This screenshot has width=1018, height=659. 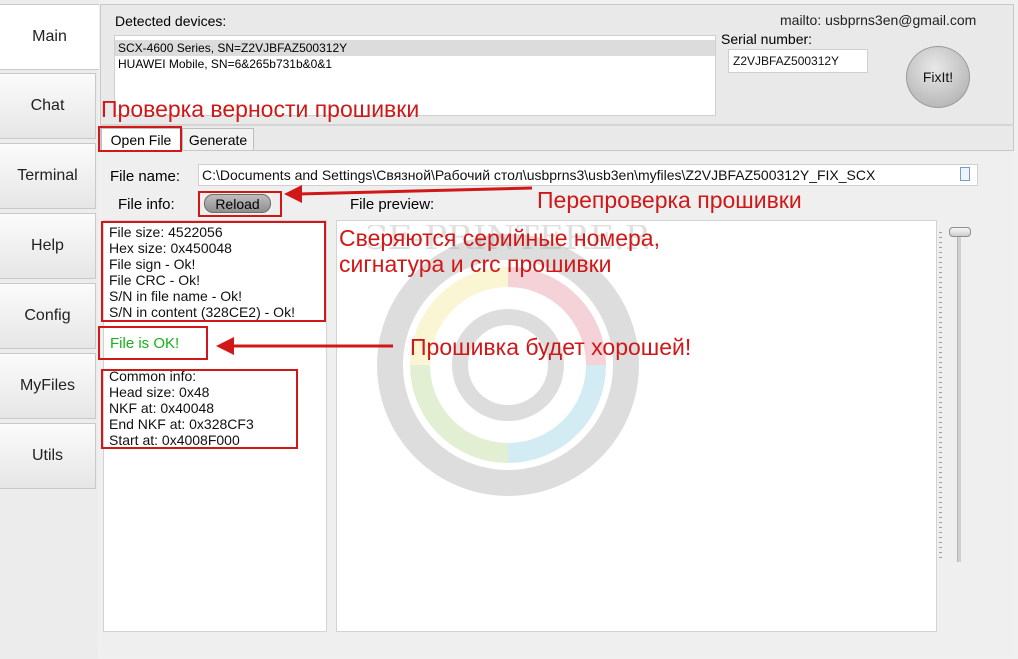 What do you see at coordinates (940, 397) in the screenshot?
I see `slider-ticks` at bounding box center [940, 397].